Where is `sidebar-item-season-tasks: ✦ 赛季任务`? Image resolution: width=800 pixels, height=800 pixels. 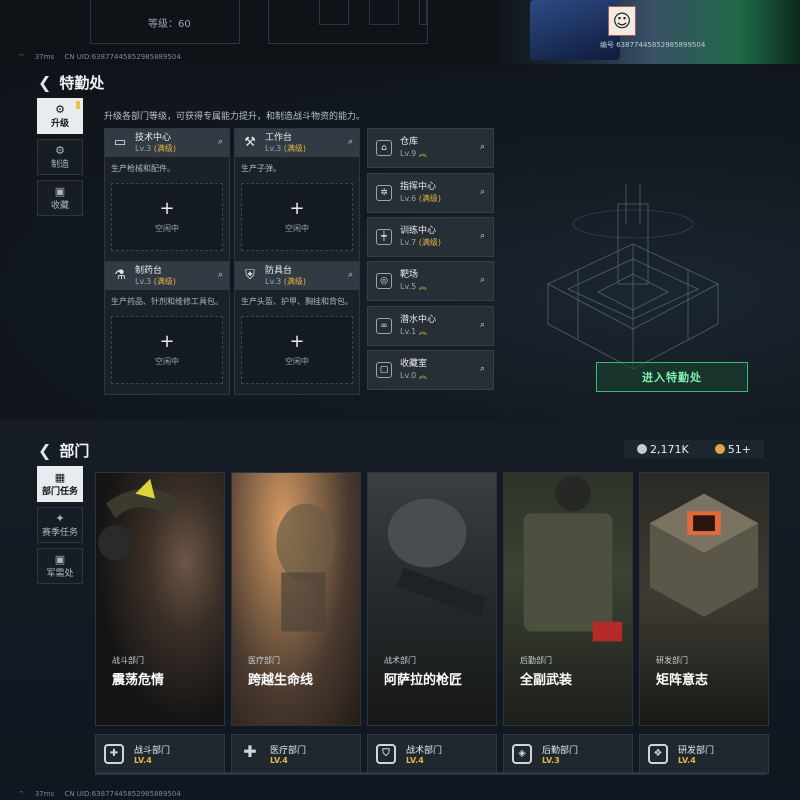 sidebar-item-season-tasks: ✦ 赛季任务 is located at coordinates (60, 525).